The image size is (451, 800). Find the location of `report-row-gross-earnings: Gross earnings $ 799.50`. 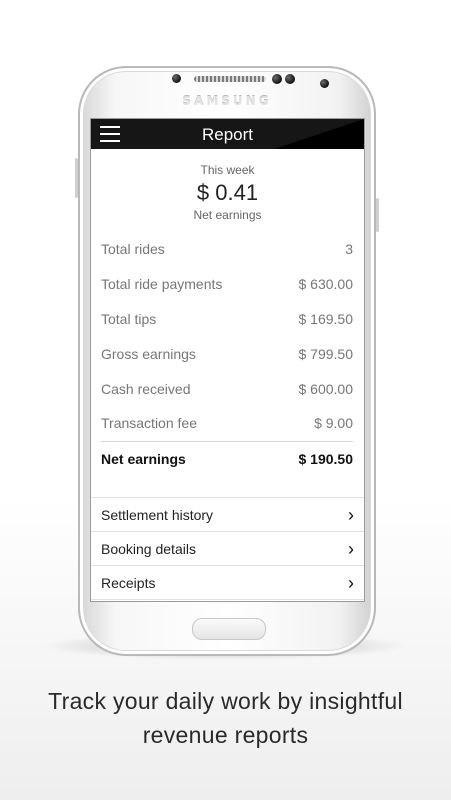

report-row-gross-earnings: Gross earnings $ 799.50 is located at coordinates (227, 353).